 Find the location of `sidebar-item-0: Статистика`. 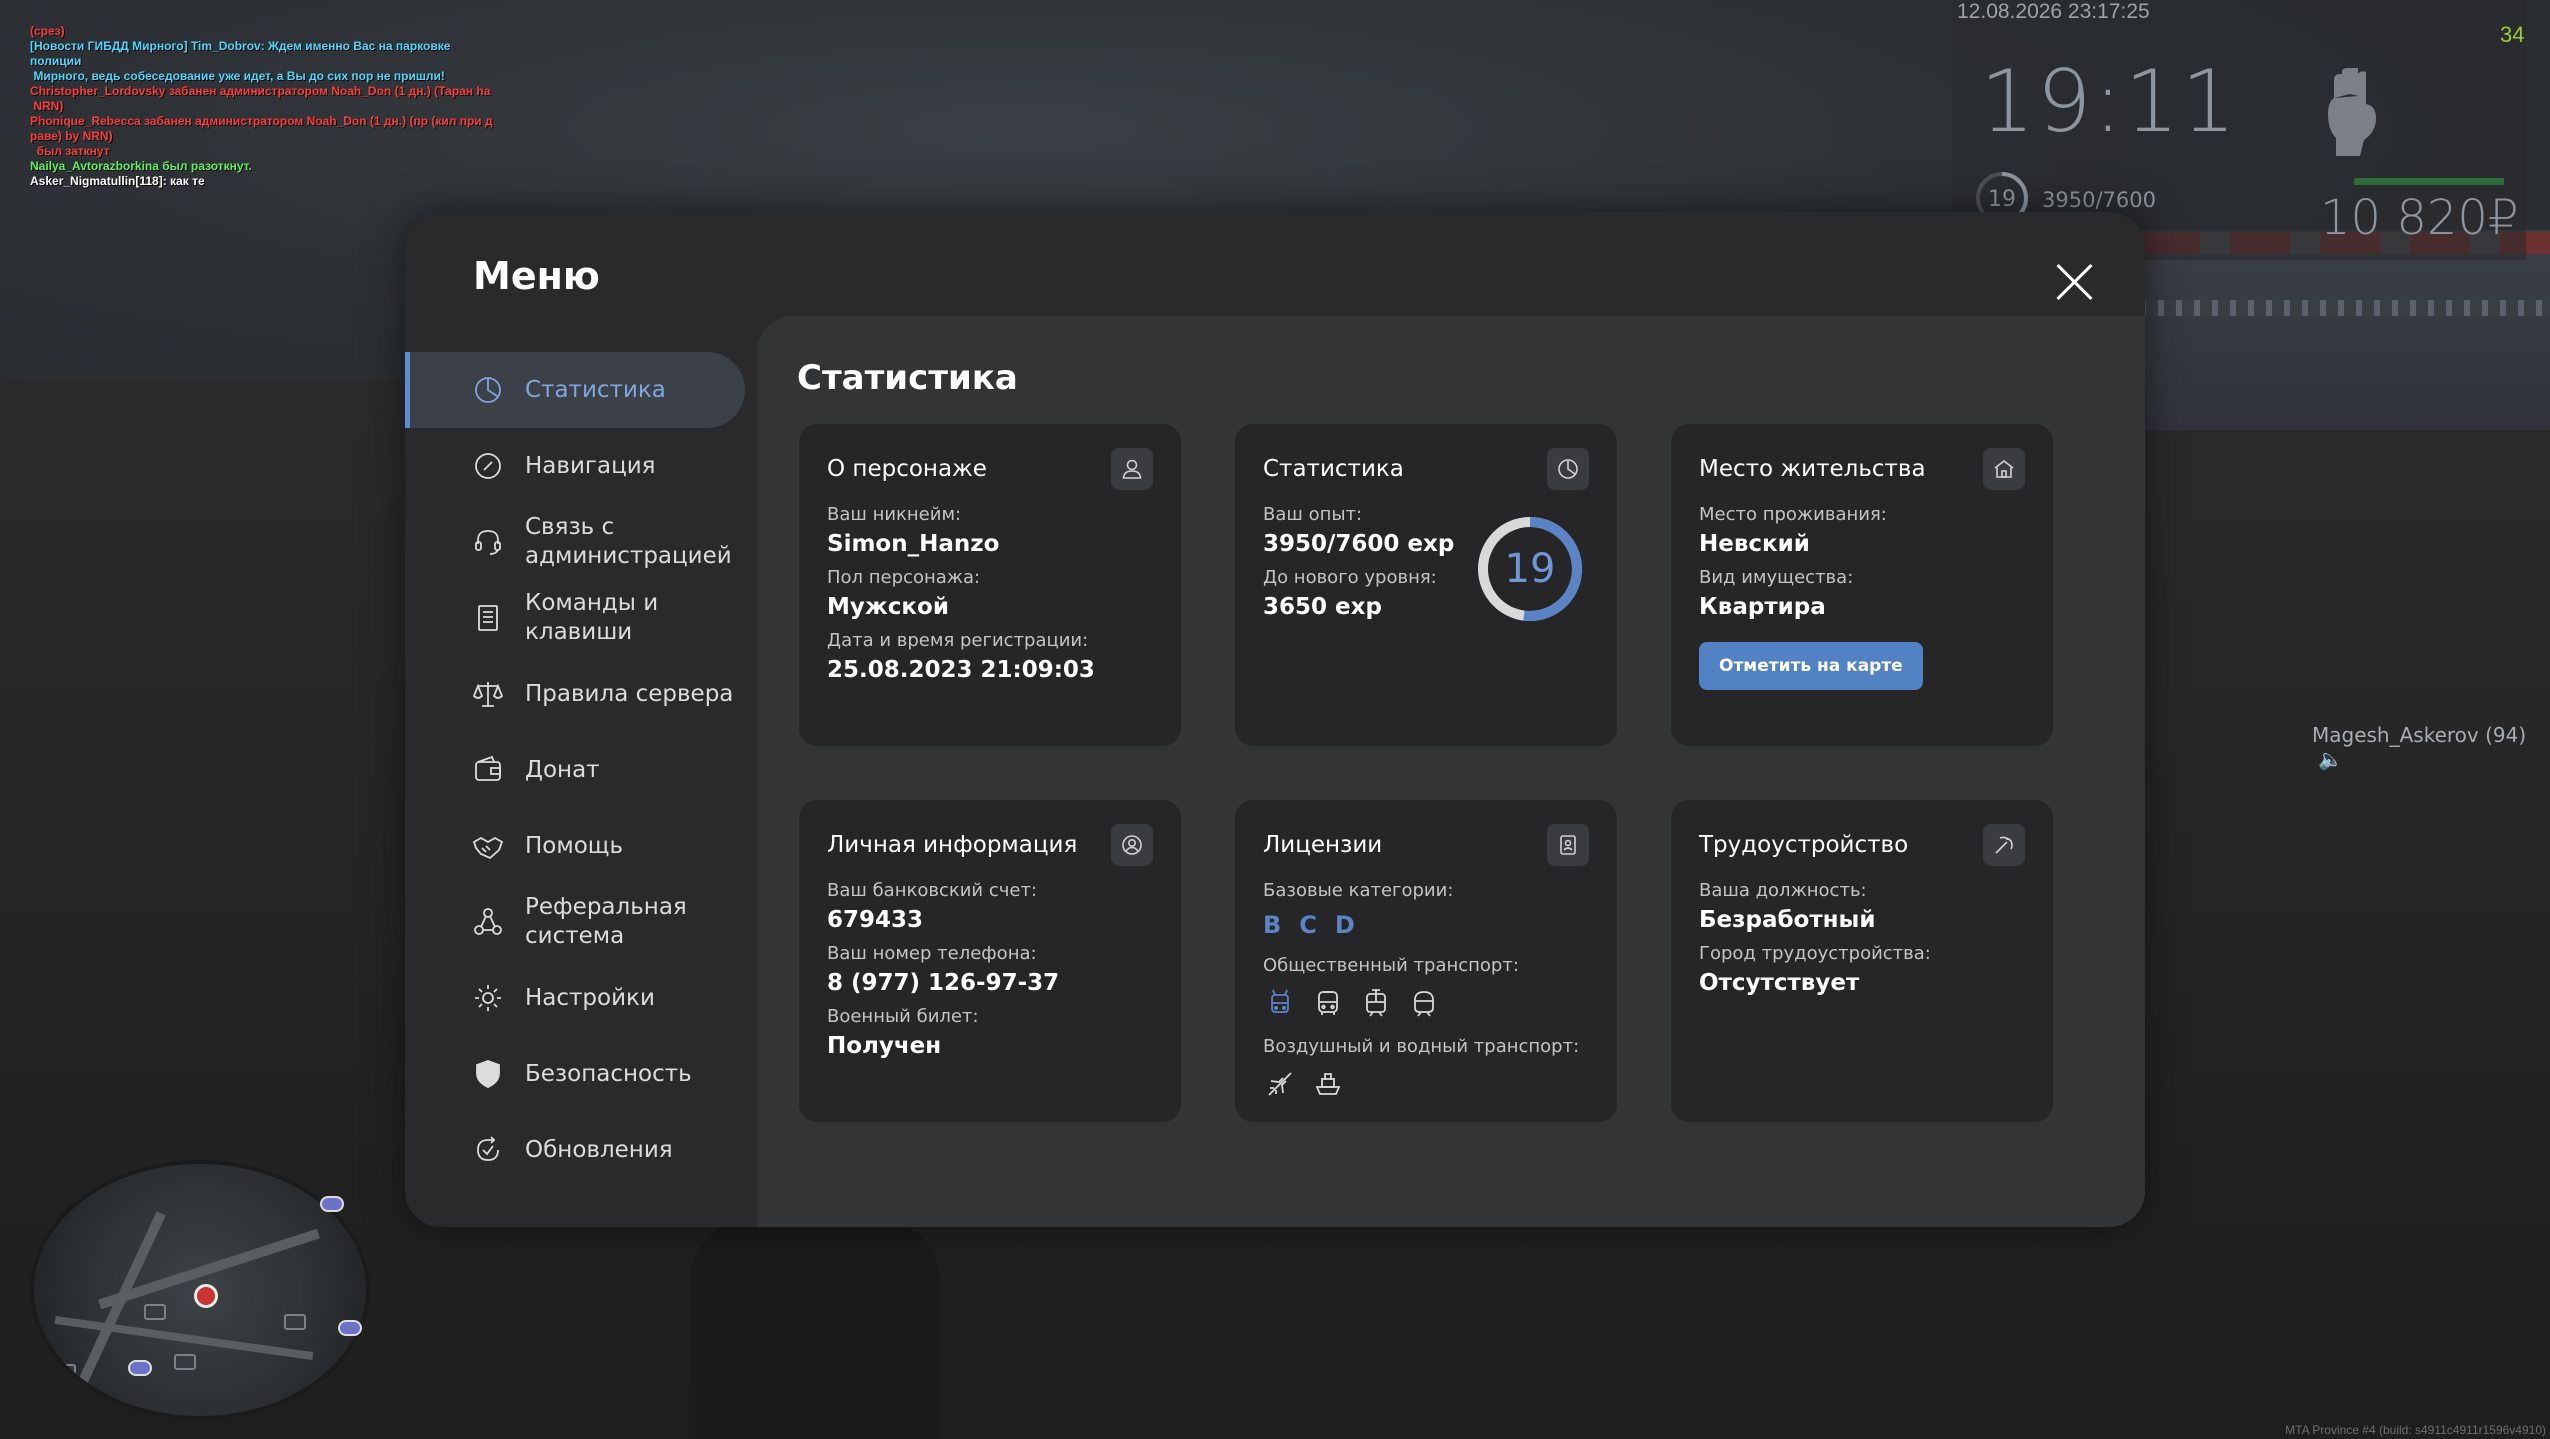

sidebar-item-0: Статистика is located at coordinates (575, 390).